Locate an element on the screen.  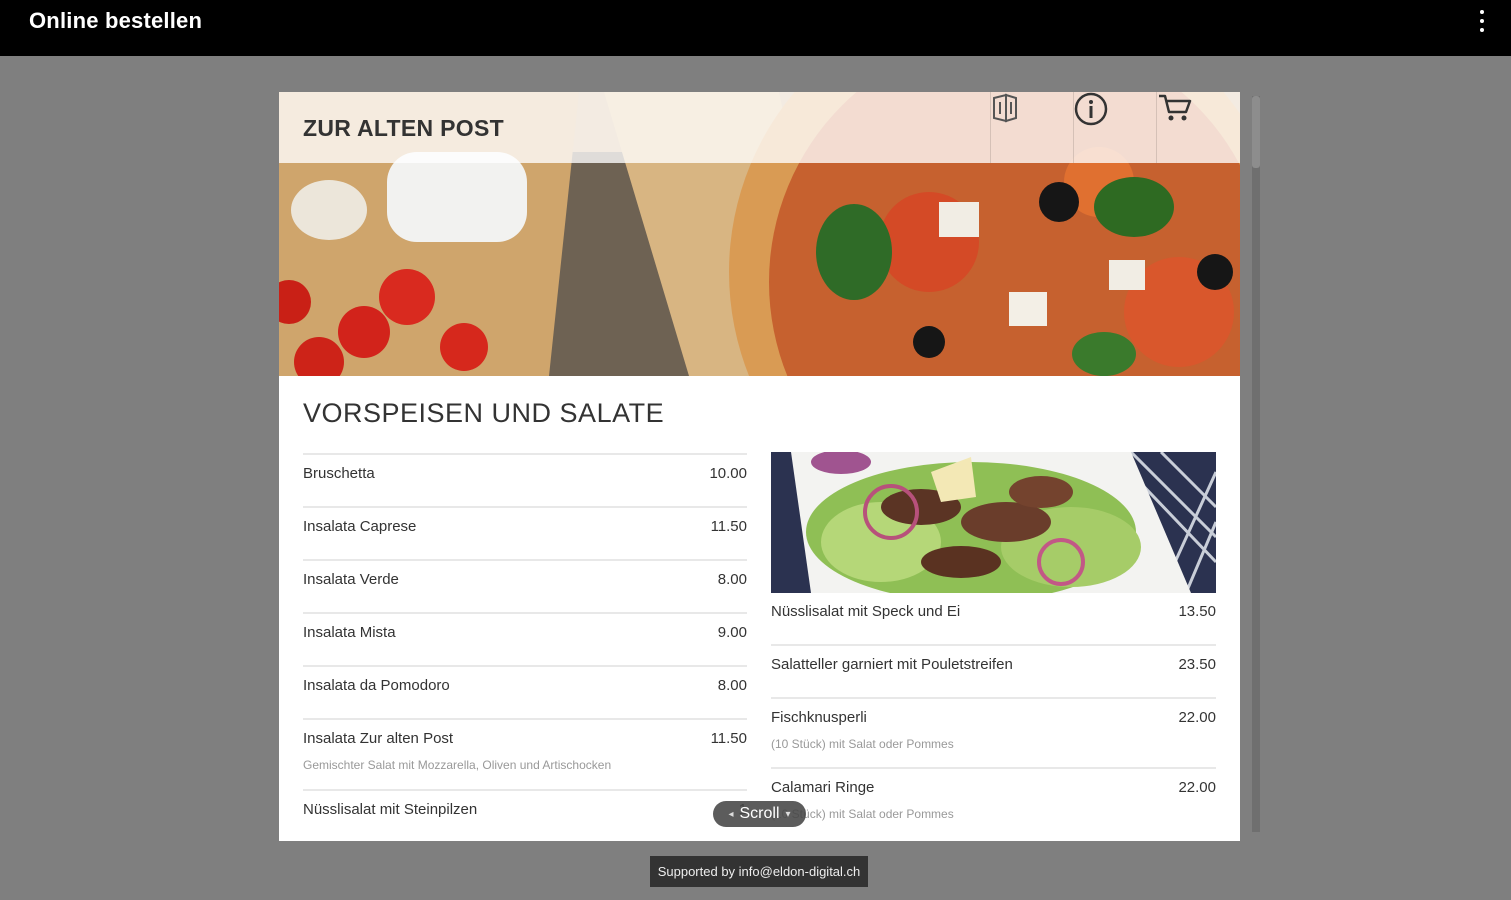
info-button is located at coordinates (1114, 127).